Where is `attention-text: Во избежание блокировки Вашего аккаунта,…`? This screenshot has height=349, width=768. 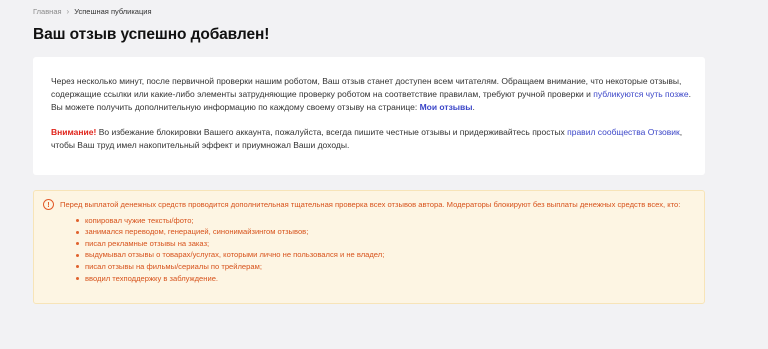 attention-text: Во избежание блокировки Вашего аккаунта,… is located at coordinates (332, 131).